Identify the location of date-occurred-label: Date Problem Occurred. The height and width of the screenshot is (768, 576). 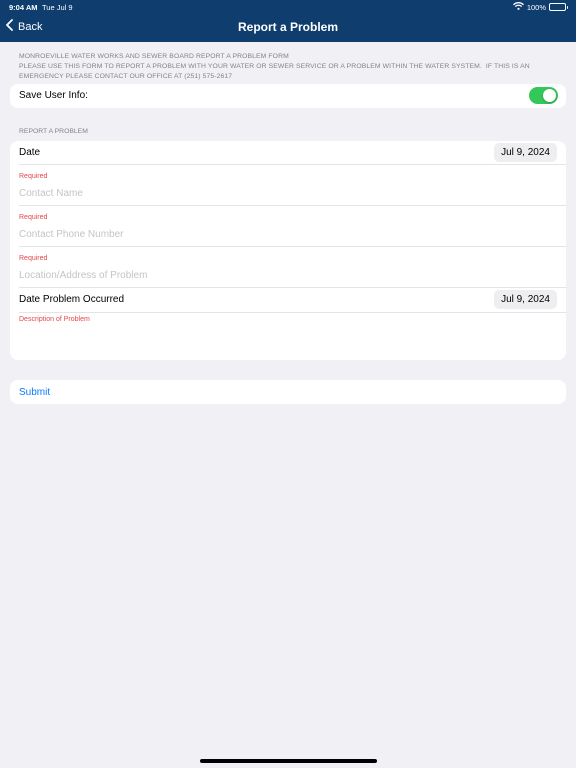
(72, 299).